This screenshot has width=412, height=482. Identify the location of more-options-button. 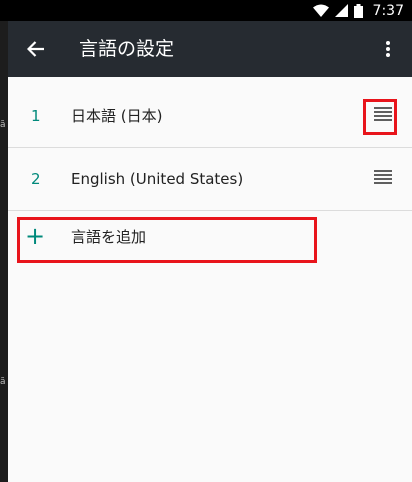
(388, 49).